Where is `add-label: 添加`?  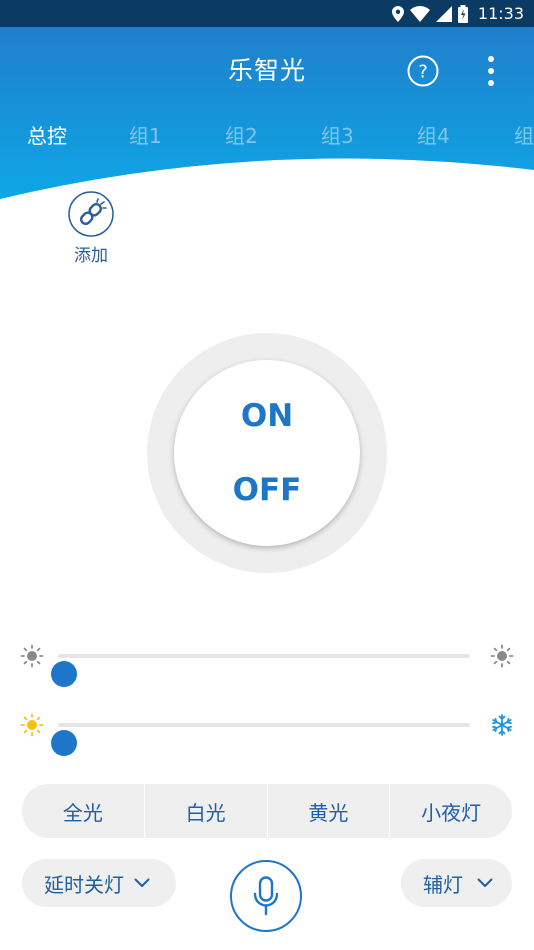
add-label: 添加 is located at coordinates (91, 256).